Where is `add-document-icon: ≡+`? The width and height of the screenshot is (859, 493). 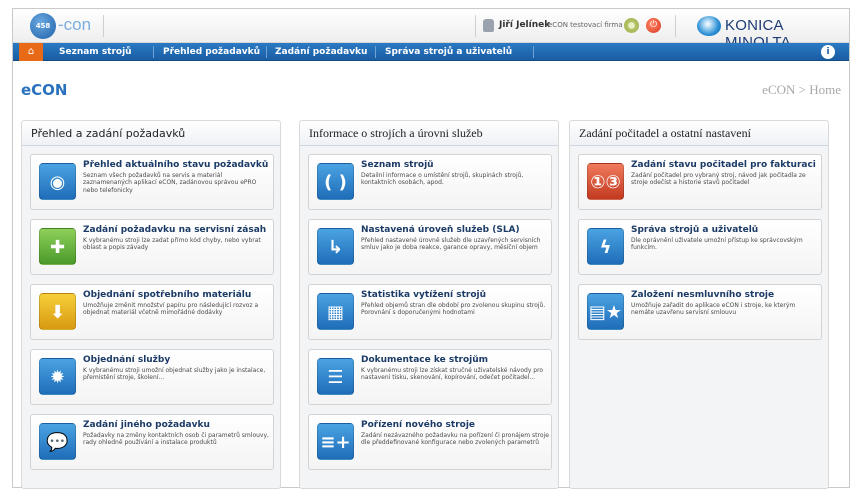 add-document-icon: ≡+ is located at coordinates (335, 441).